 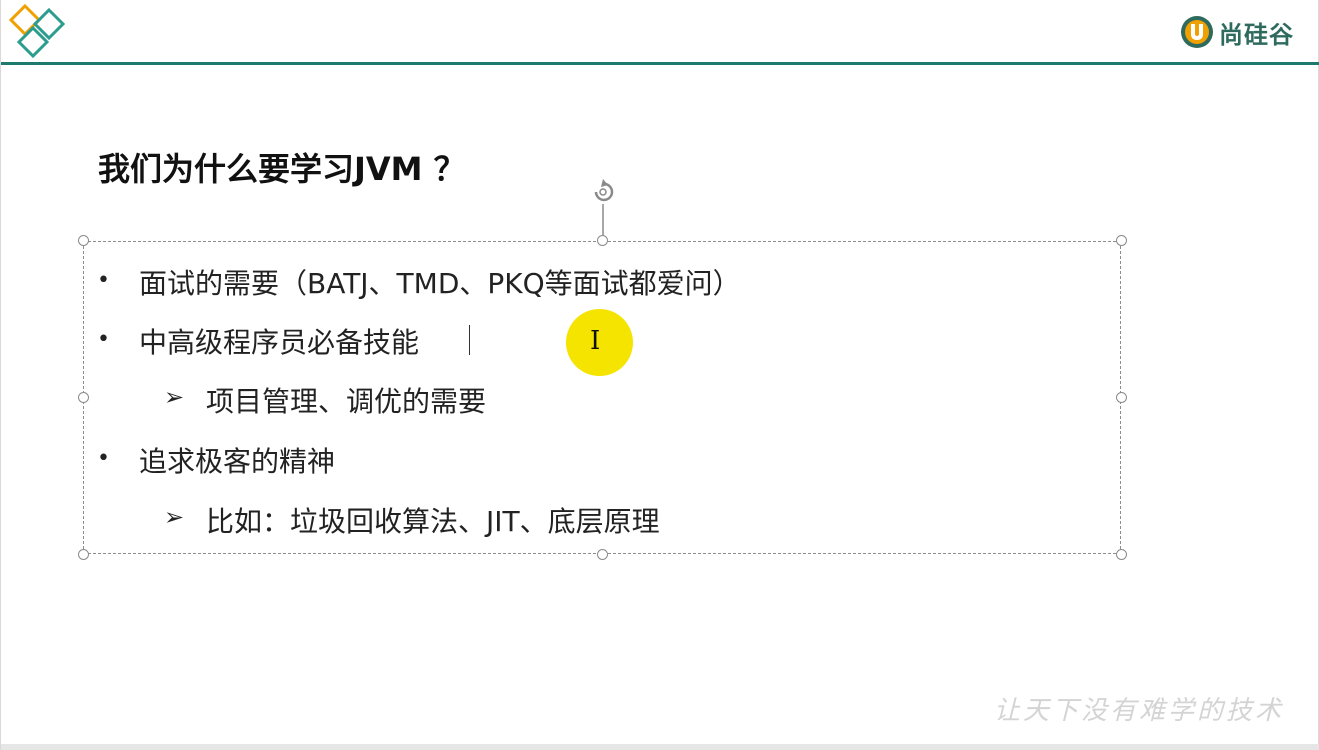 What do you see at coordinates (346, 401) in the screenshot?
I see `list-item: 项目管理、调优的需要` at bounding box center [346, 401].